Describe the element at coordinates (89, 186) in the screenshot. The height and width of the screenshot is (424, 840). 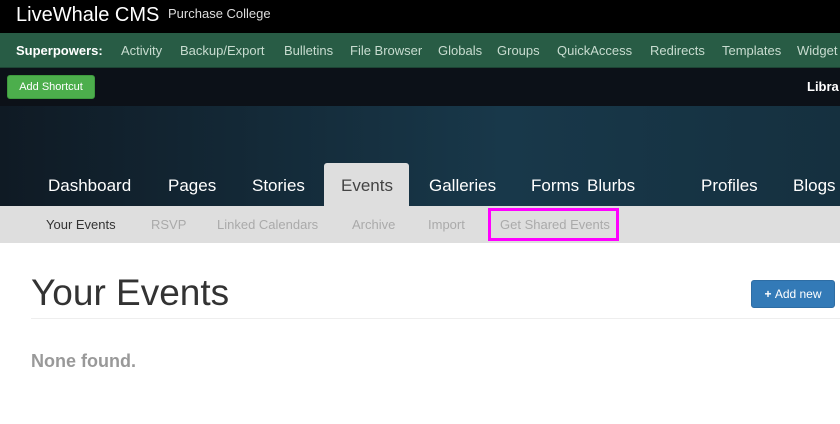
I see `tab-dashboard: Dashboard` at that location.